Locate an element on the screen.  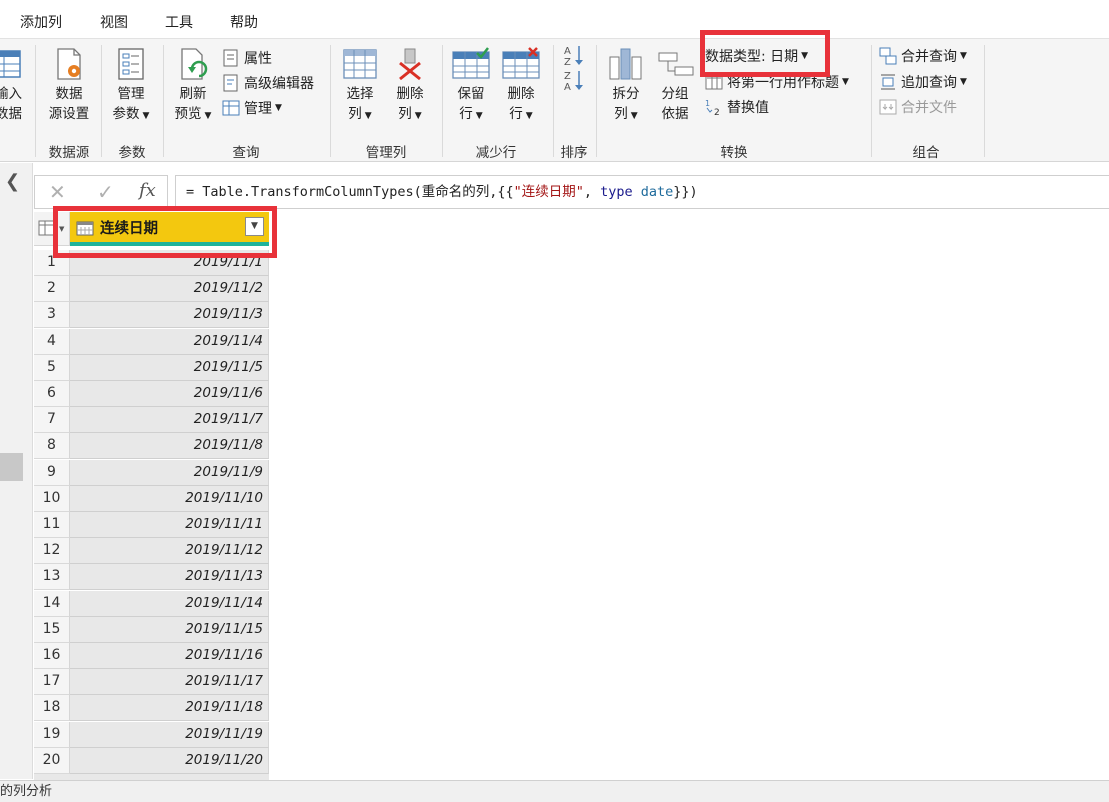
keep-rows-button: 保留 行 ▼ is located at coordinates (471, 86).